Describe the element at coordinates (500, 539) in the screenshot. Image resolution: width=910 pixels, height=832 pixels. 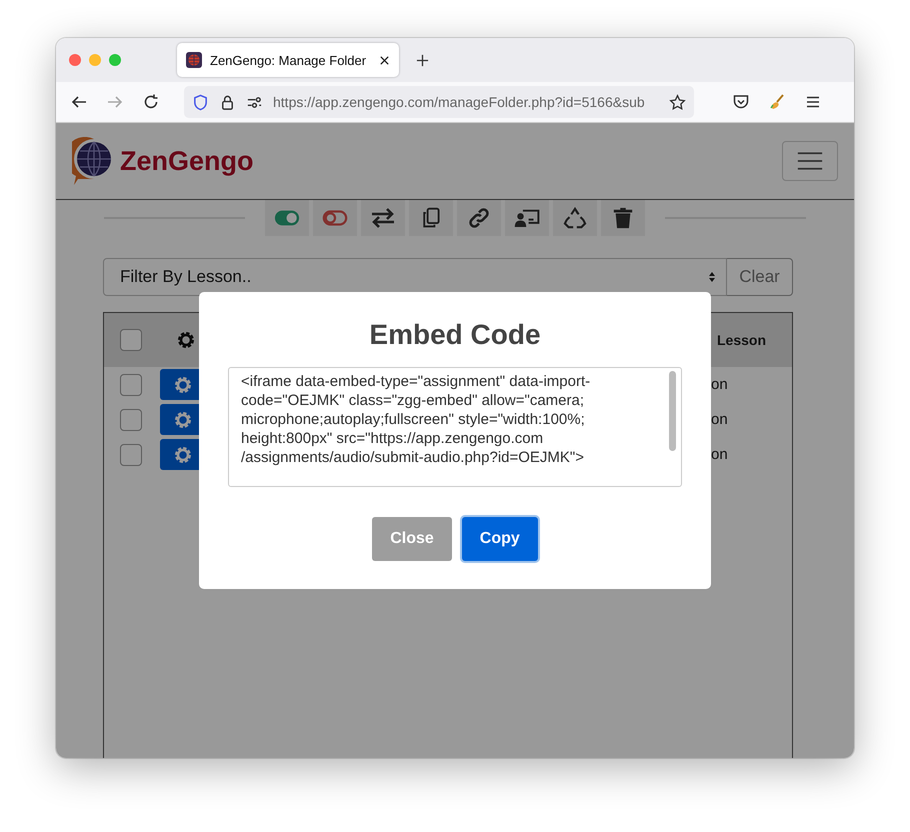
I see `copy-button: Copy` at that location.